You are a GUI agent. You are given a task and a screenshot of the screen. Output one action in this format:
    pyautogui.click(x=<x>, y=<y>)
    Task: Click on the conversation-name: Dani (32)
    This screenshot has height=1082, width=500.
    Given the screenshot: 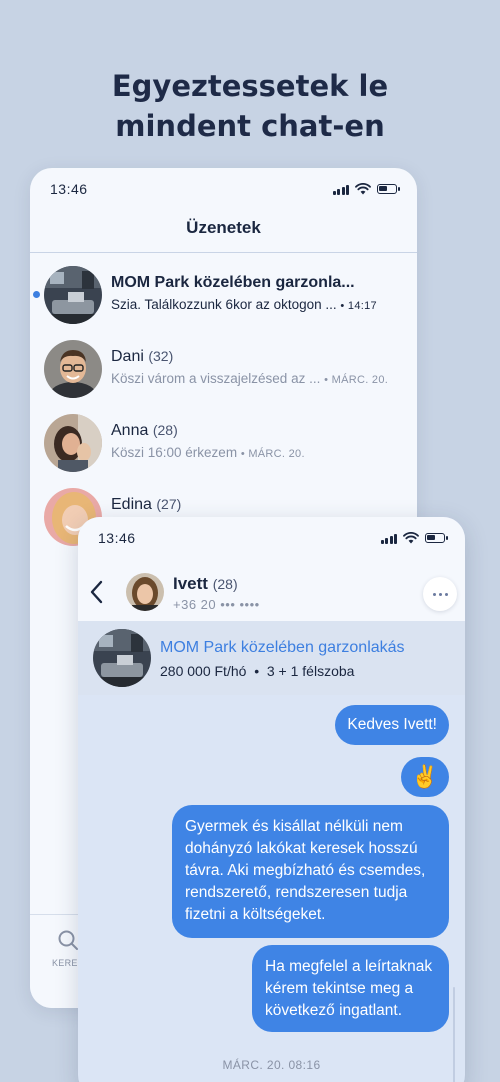 What is the action you would take?
    pyautogui.click(x=142, y=357)
    